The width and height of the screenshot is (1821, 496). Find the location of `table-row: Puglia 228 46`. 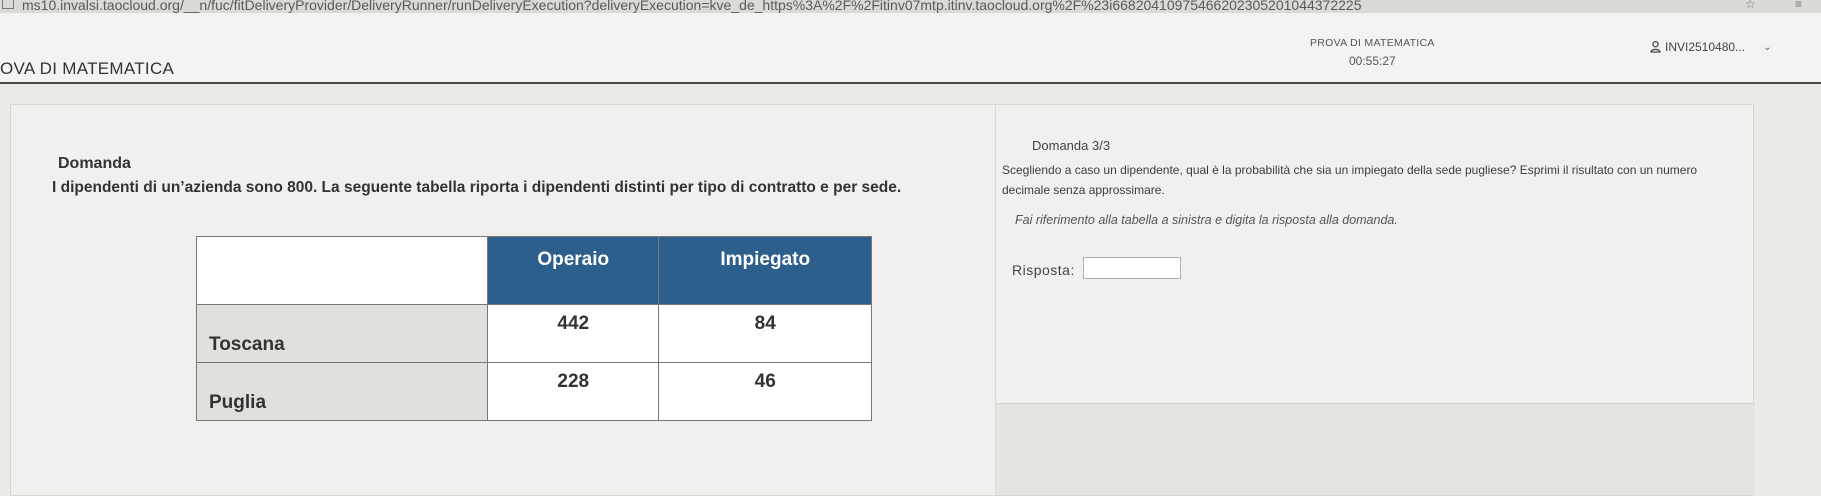

table-row: Puglia 228 46 is located at coordinates (534, 391).